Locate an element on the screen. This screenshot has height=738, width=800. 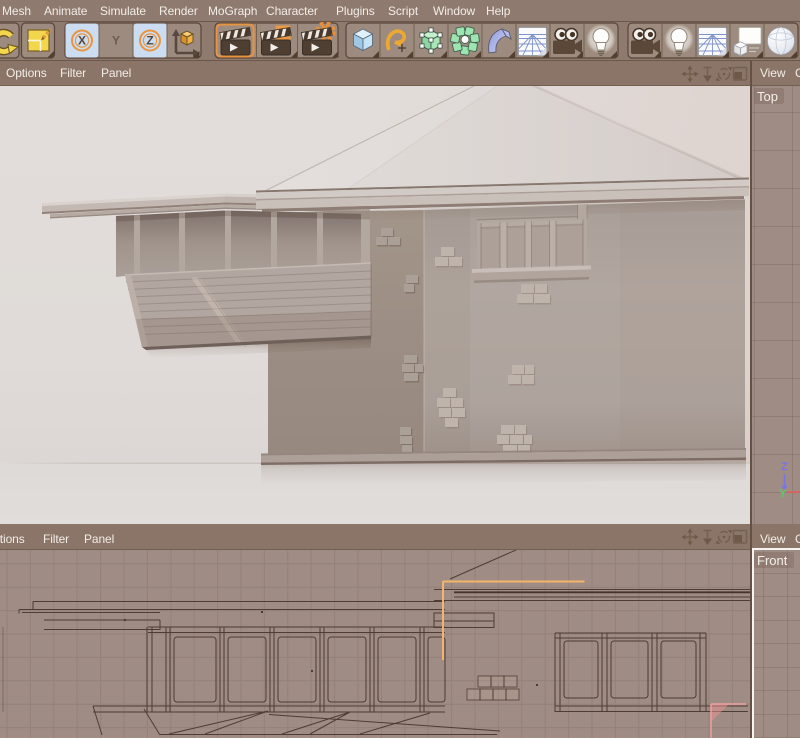
svg-text: Front is located at coordinates (772, 560).